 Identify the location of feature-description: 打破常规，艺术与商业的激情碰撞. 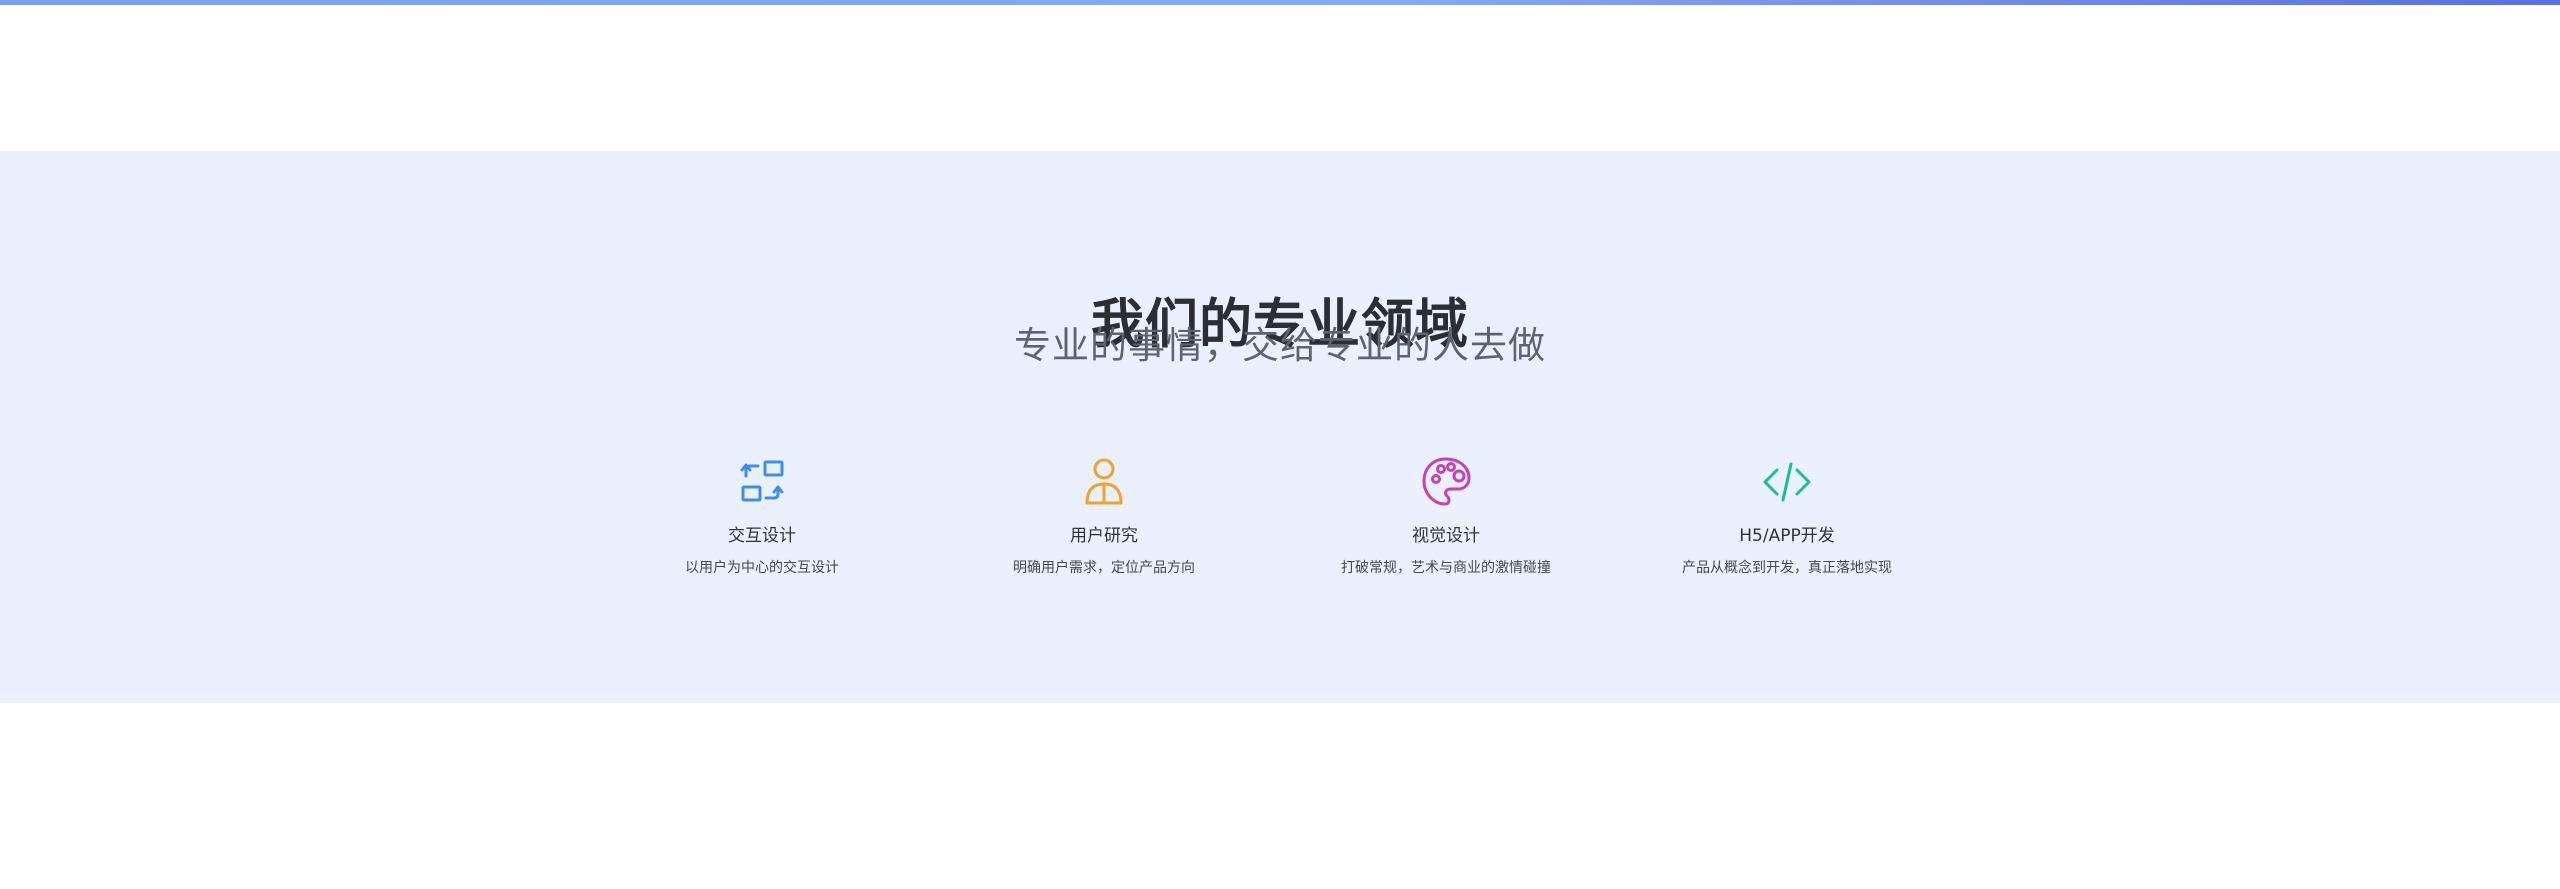
(1446, 568).